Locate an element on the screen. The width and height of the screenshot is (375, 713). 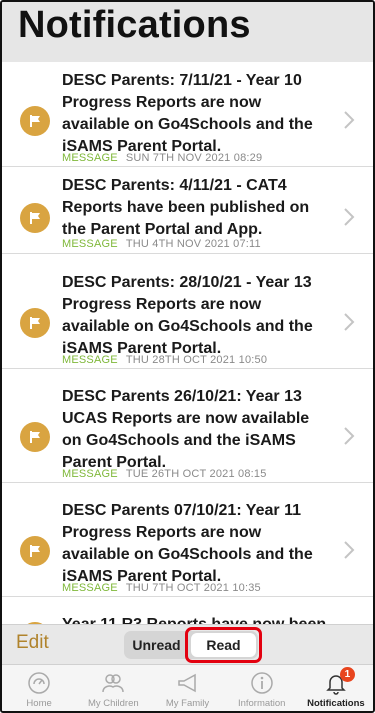
tab-label: Home is located at coordinates (39, 703).